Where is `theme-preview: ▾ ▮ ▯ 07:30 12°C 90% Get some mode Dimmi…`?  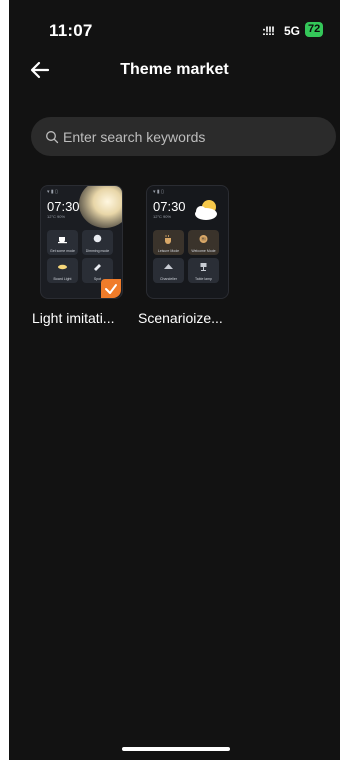 theme-preview: ▾ ▮ ▯ 07:30 12°C 90% Get some mode Dimmi… is located at coordinates (81, 242).